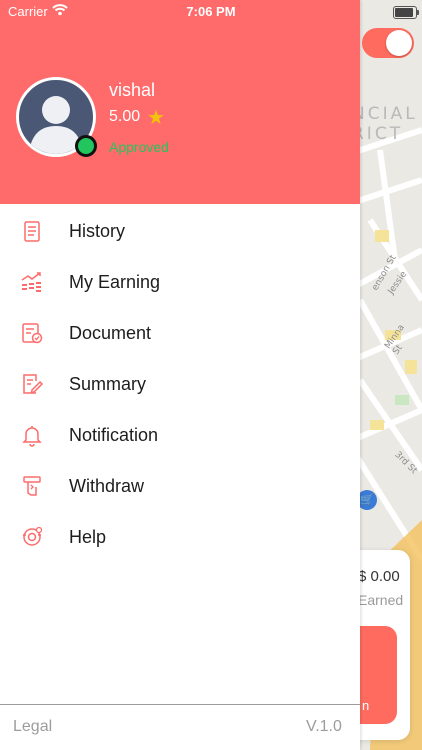 The height and width of the screenshot is (750, 422). Describe the element at coordinates (32, 486) in the screenshot. I see `withdraw-icon` at that location.